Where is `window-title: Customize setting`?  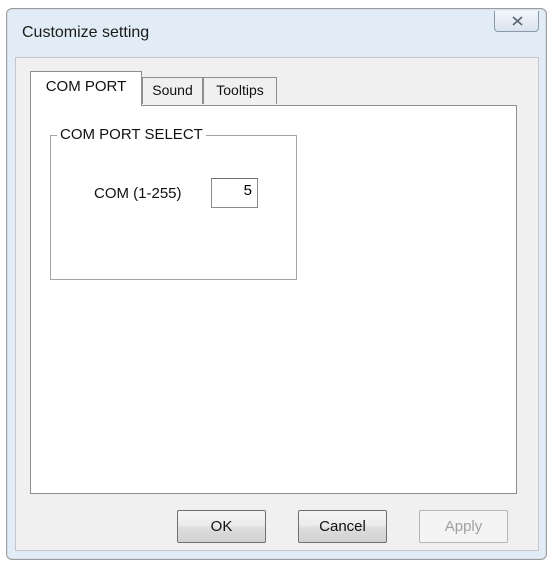 window-title: Customize setting is located at coordinates (86, 32).